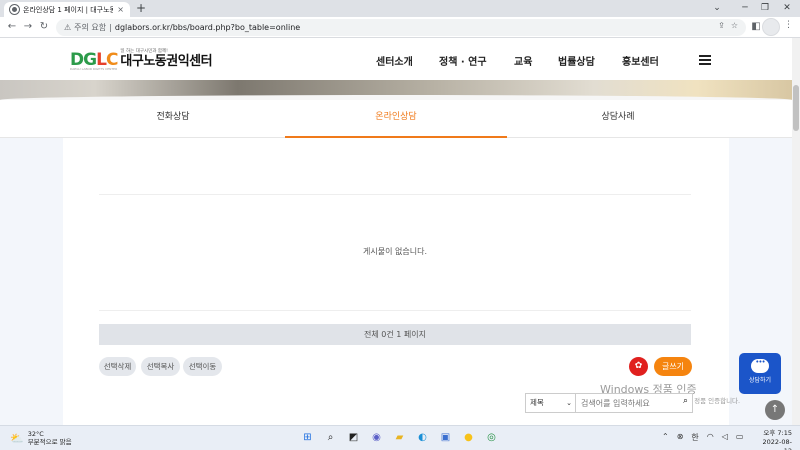 The height and width of the screenshot is (450, 800). Describe the element at coordinates (796, 108) in the screenshot. I see `scrollbar-thumb` at that location.